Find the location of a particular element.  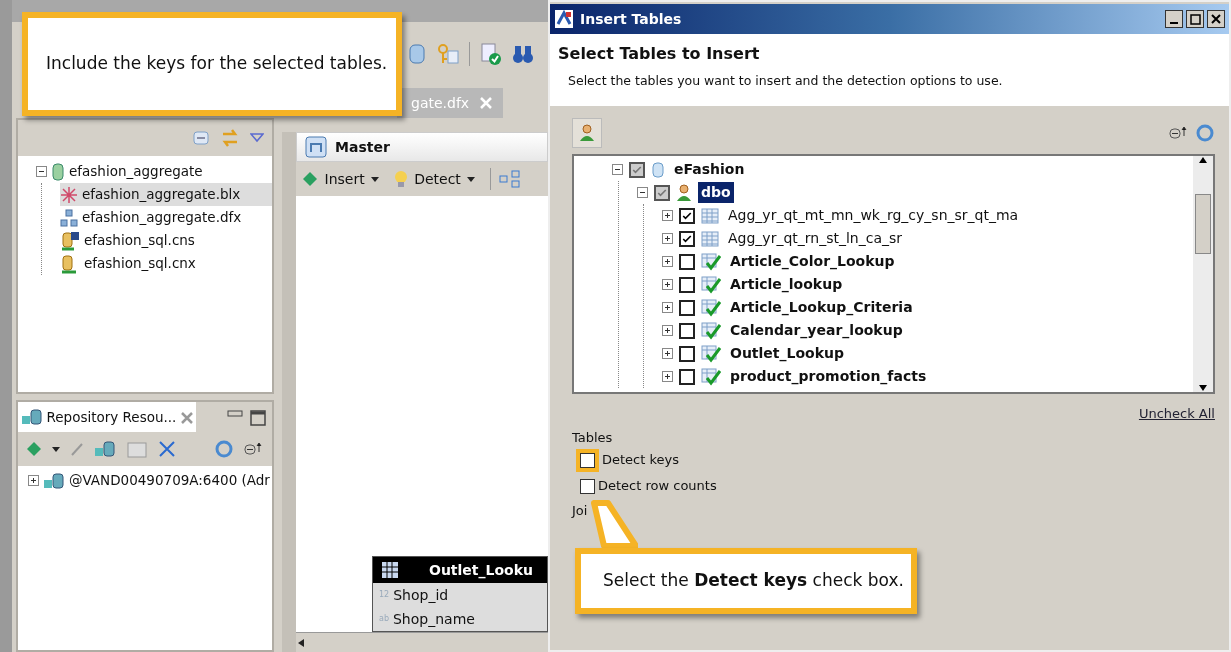

scroll-left-icon is located at coordinates (301, 642).